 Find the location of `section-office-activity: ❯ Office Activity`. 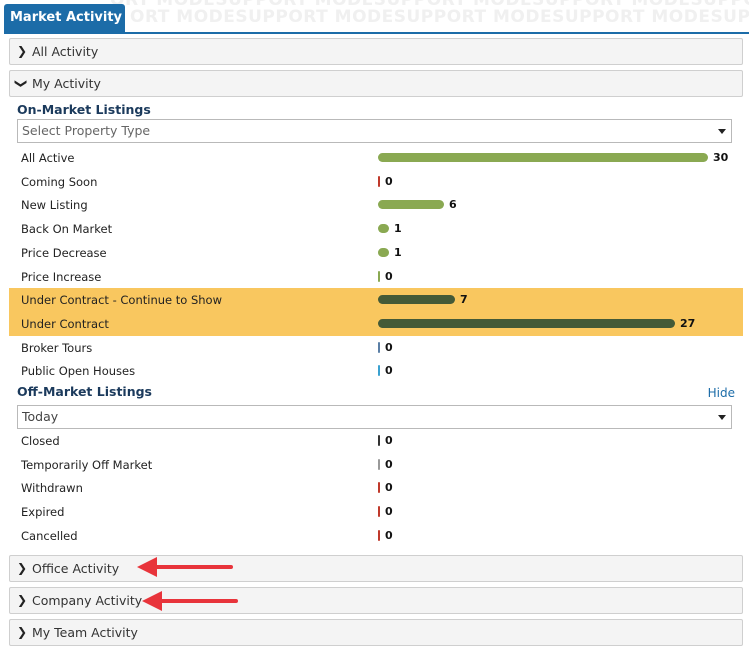

section-office-activity: ❯ Office Activity is located at coordinates (376, 568).